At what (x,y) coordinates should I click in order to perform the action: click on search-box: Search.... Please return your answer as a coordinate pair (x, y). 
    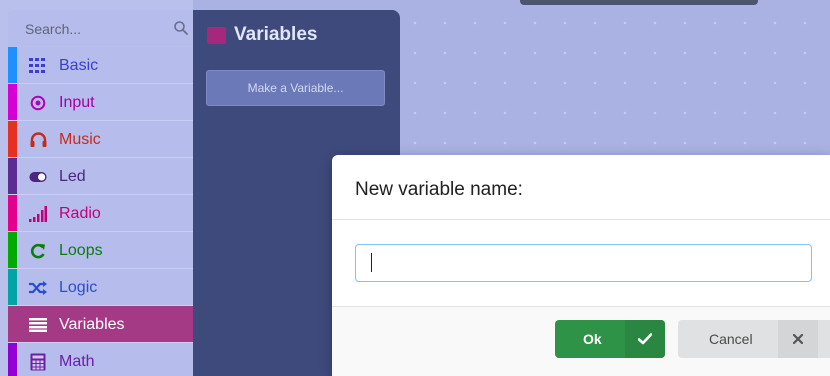
    Looking at the image, I should click on (100, 28).